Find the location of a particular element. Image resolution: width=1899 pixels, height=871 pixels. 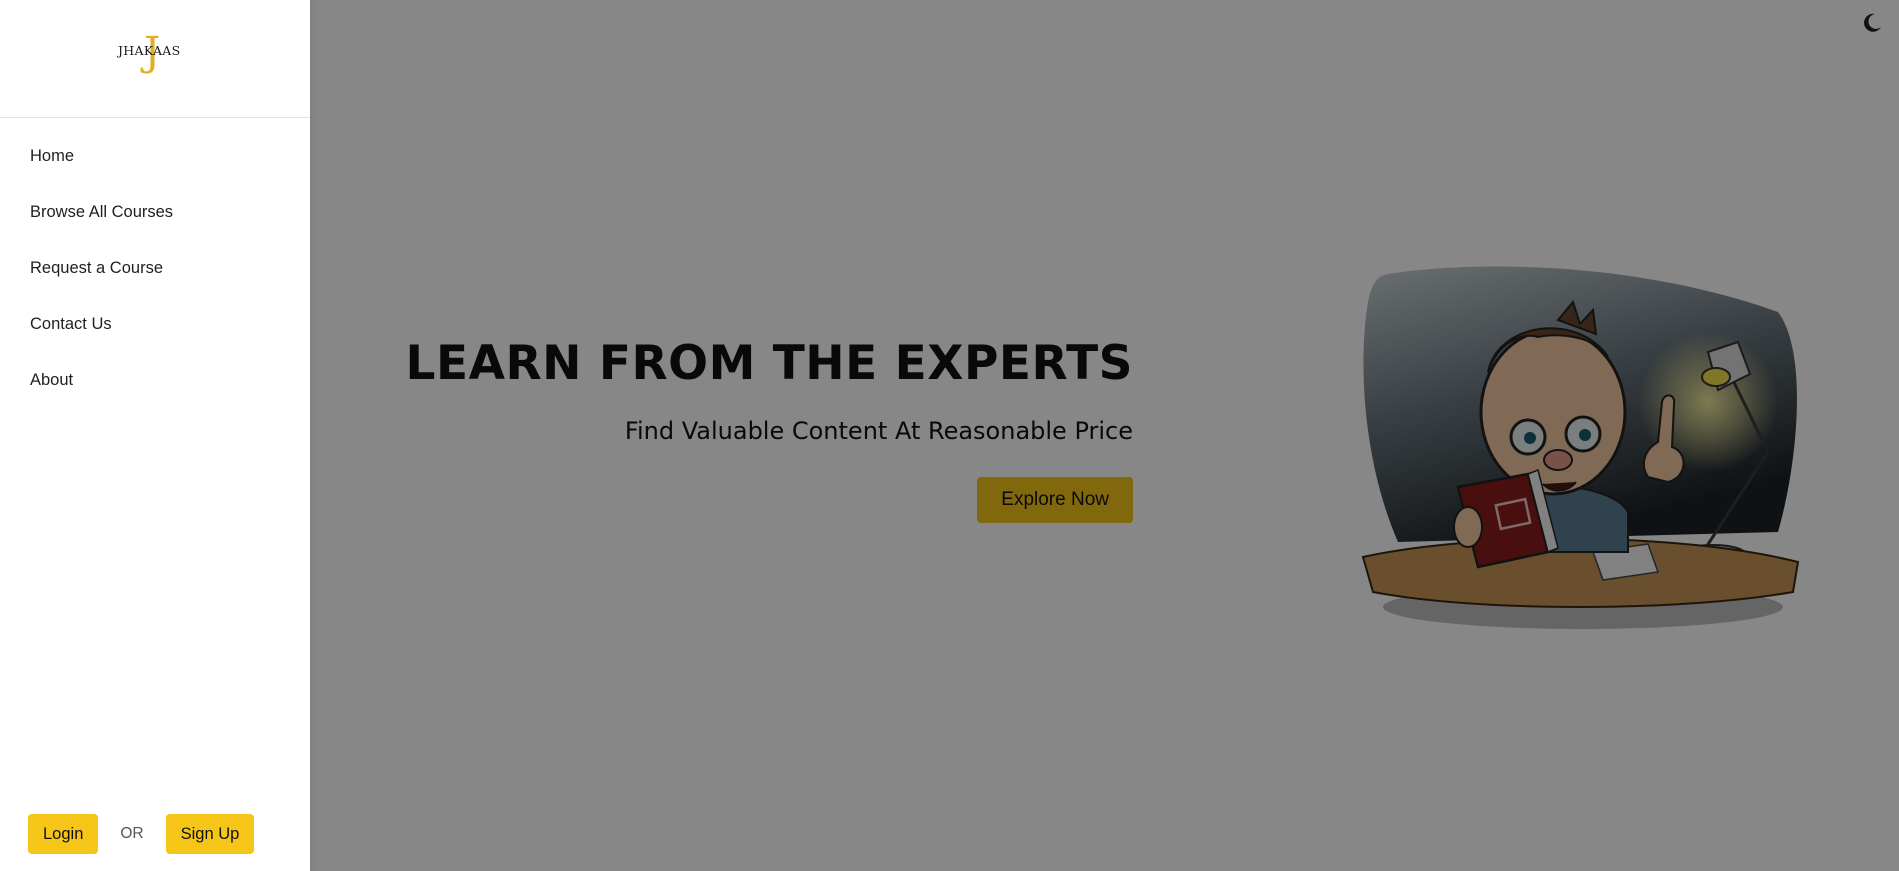

sidebar-item-browse-all-courses: Browse All Courses is located at coordinates (155, 212).